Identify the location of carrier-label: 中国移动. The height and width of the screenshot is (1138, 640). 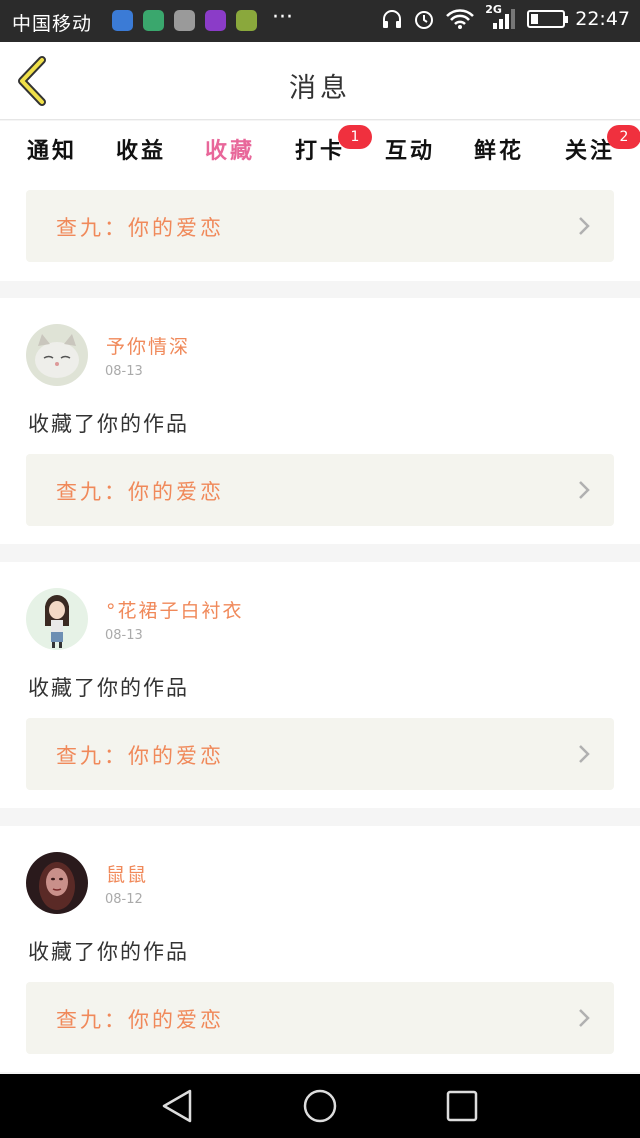
(52, 24).